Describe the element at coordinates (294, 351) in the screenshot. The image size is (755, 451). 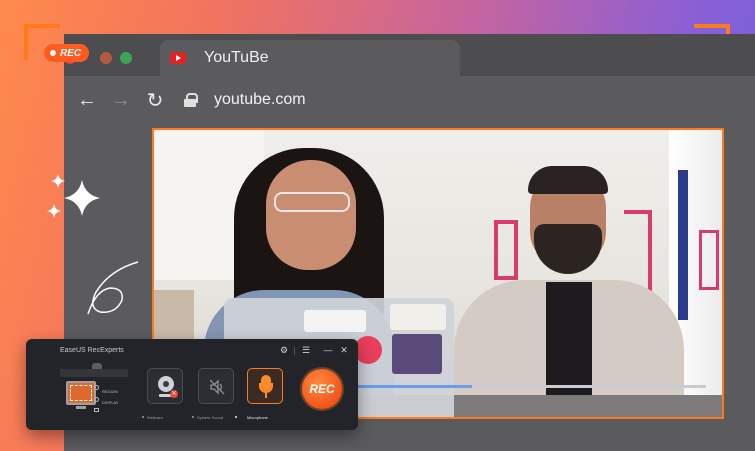
I see `header-divider` at that location.